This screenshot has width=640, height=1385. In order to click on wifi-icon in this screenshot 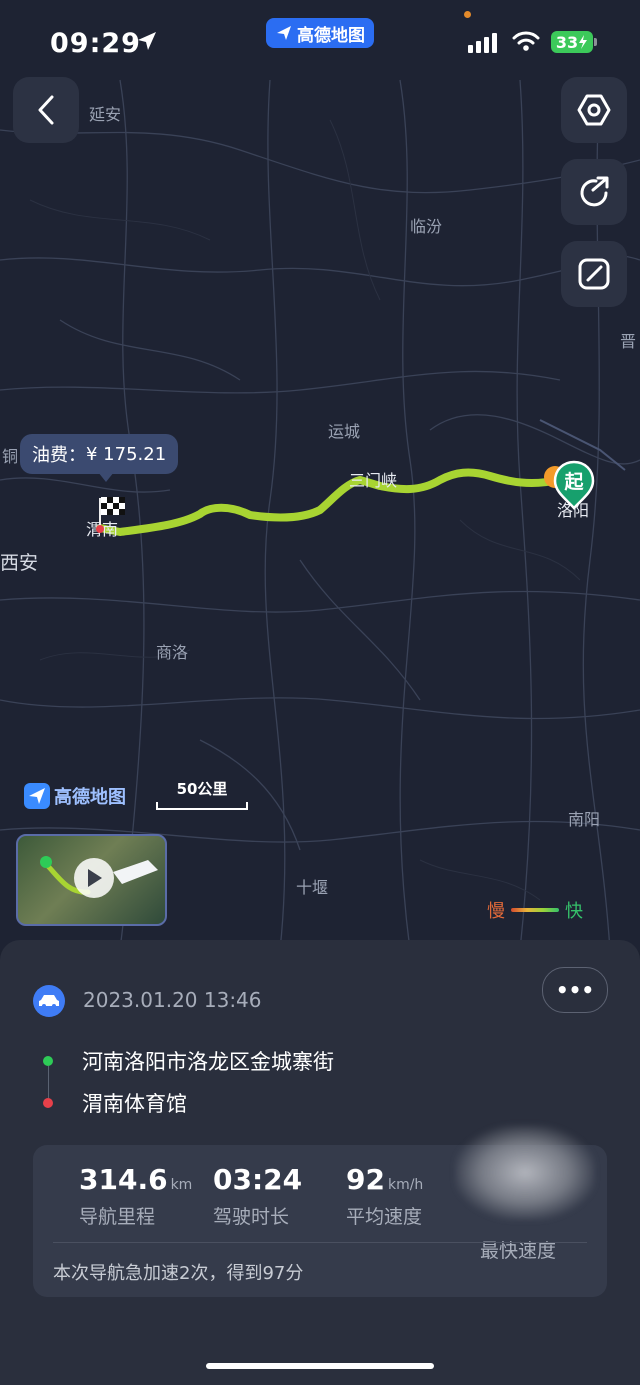, I will do `click(526, 41)`.